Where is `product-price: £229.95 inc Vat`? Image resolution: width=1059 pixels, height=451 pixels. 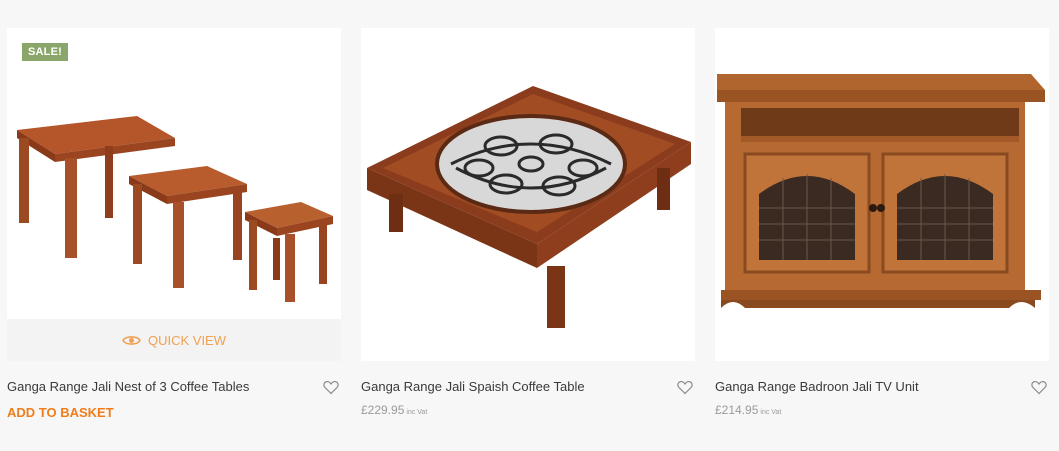
product-price: £229.95 inc Vat is located at coordinates (528, 410).